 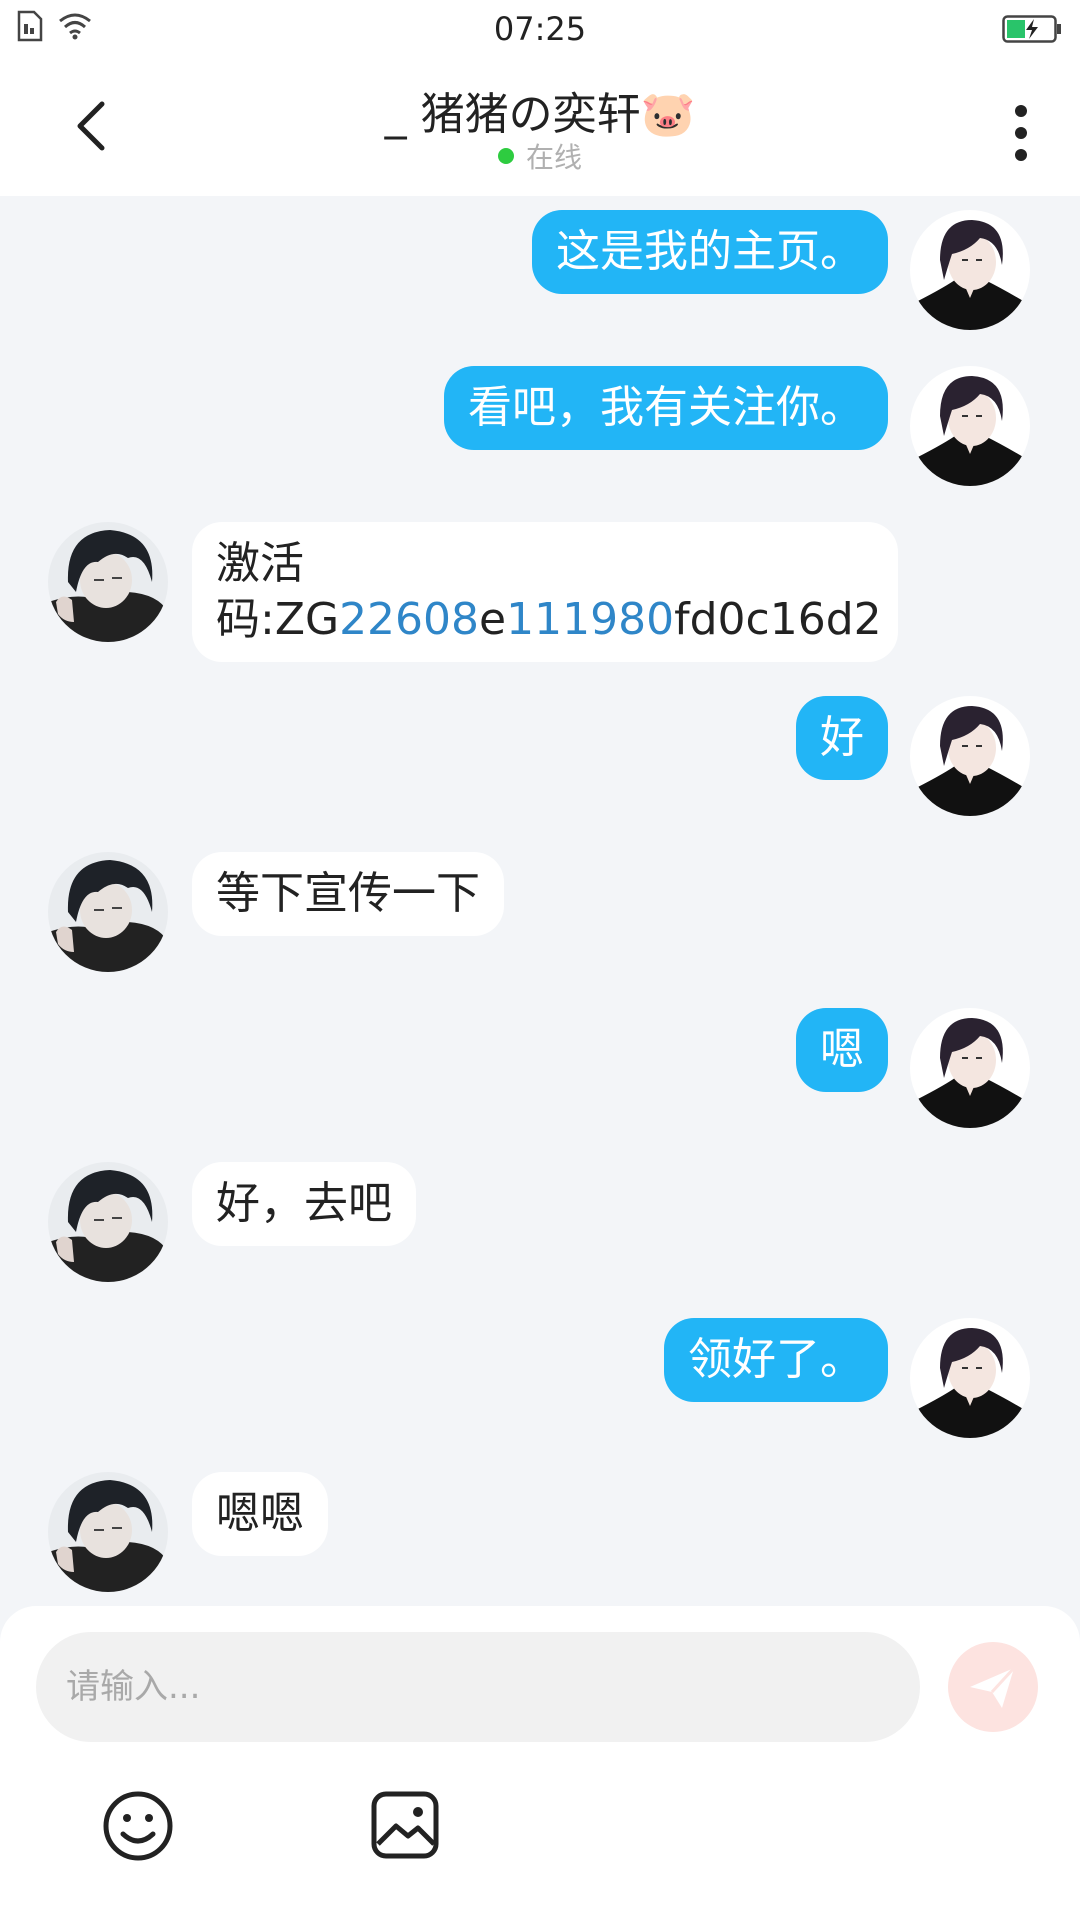 I want to click on image-icon, so click(x=405, y=1825).